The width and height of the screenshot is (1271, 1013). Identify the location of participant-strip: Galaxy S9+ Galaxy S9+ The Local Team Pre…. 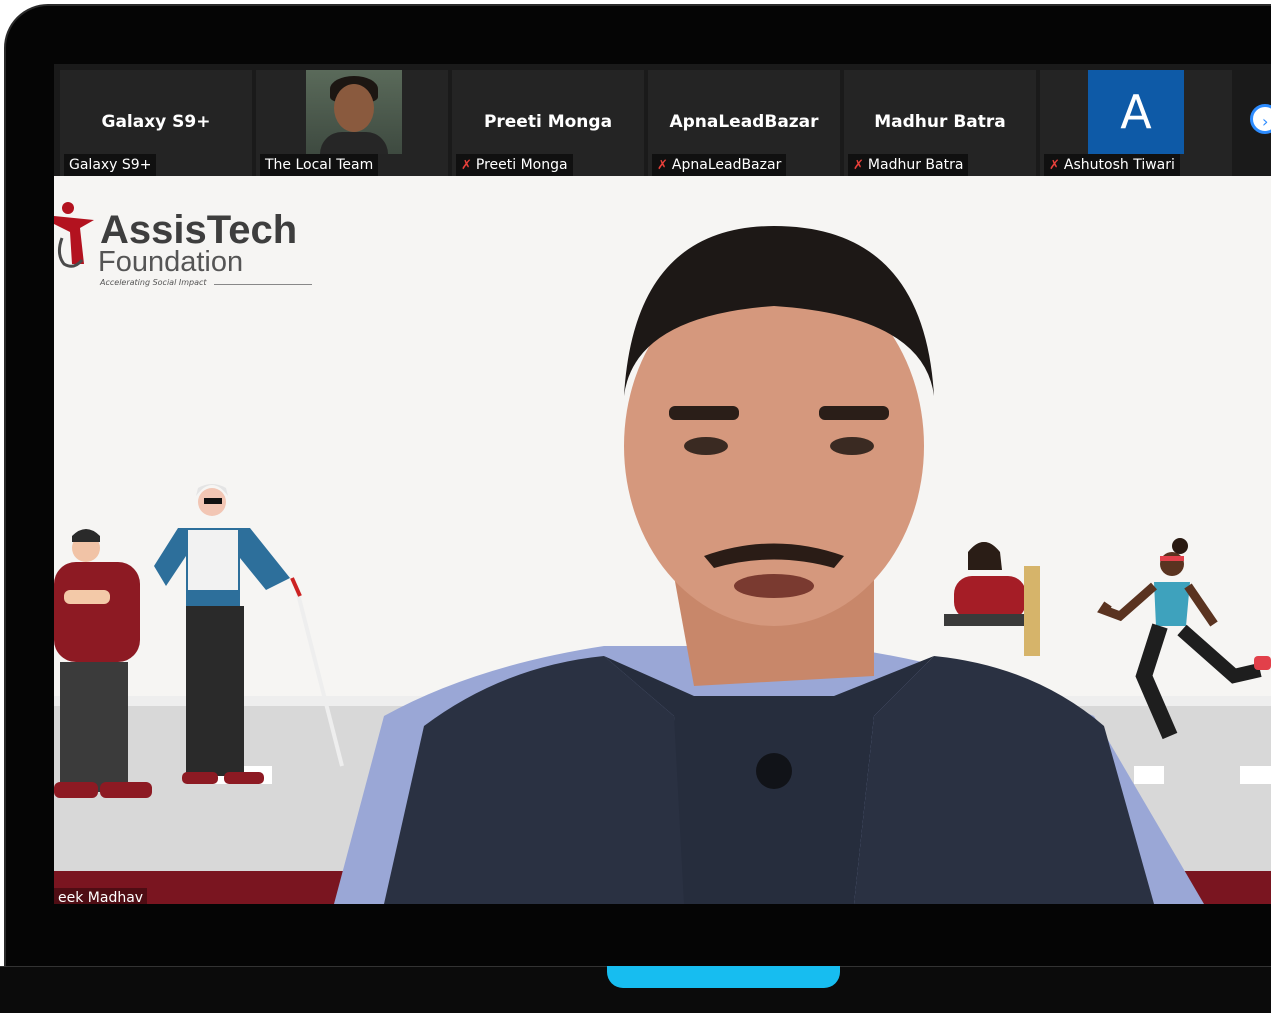
(662, 120).